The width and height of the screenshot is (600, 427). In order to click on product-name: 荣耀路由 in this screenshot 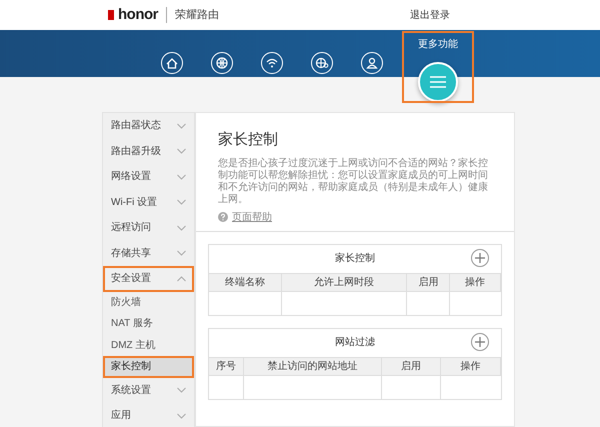, I will do `click(192, 15)`.